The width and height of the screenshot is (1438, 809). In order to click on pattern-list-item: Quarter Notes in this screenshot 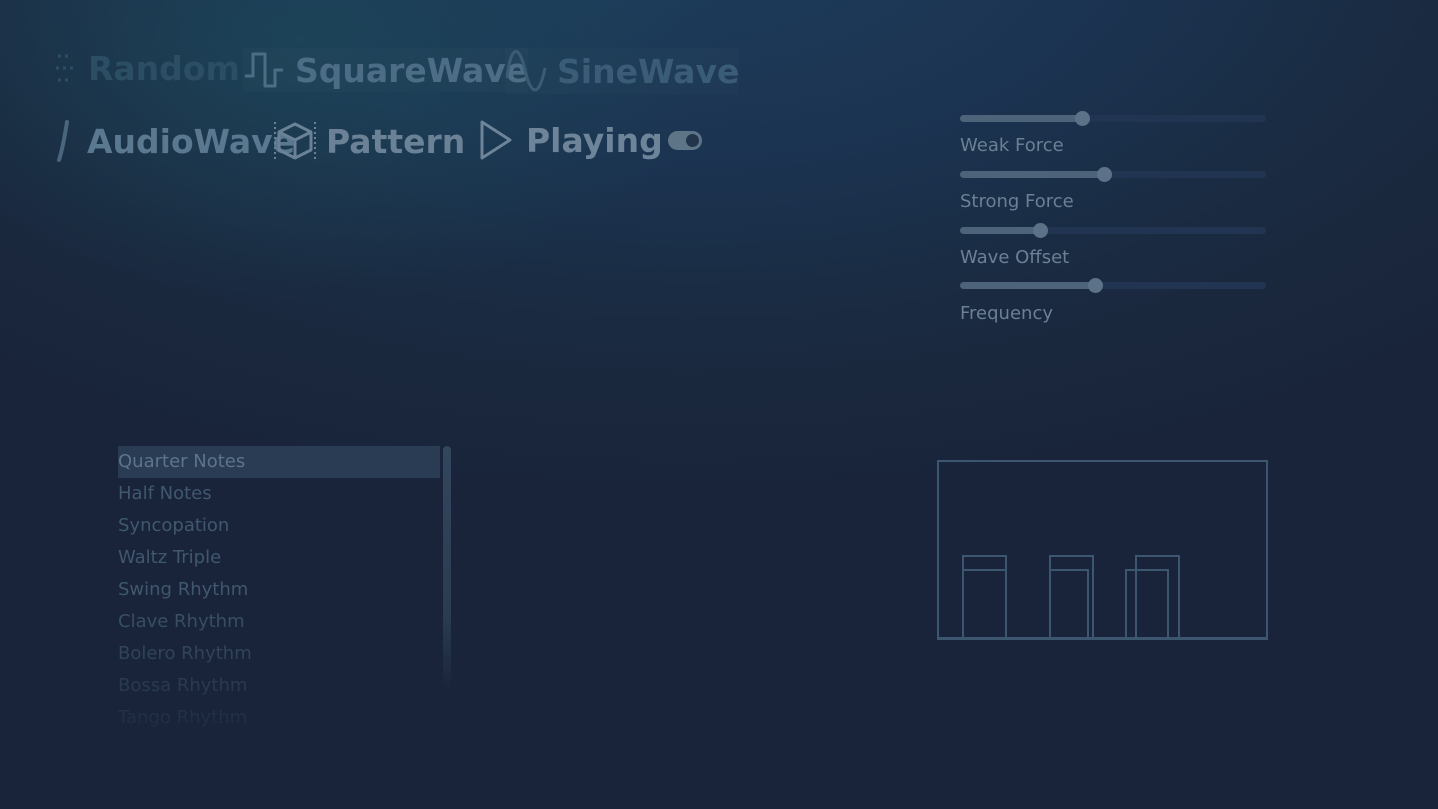, I will do `click(279, 462)`.